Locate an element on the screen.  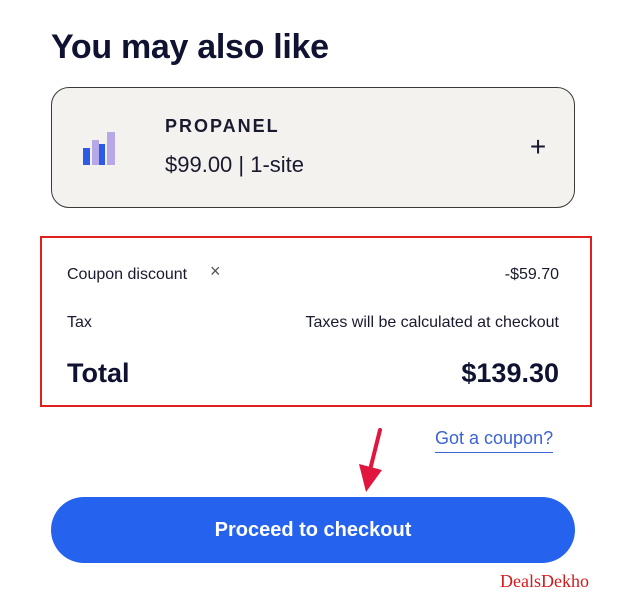
got-coupon-link: Got a coupon? is located at coordinates (494, 440).